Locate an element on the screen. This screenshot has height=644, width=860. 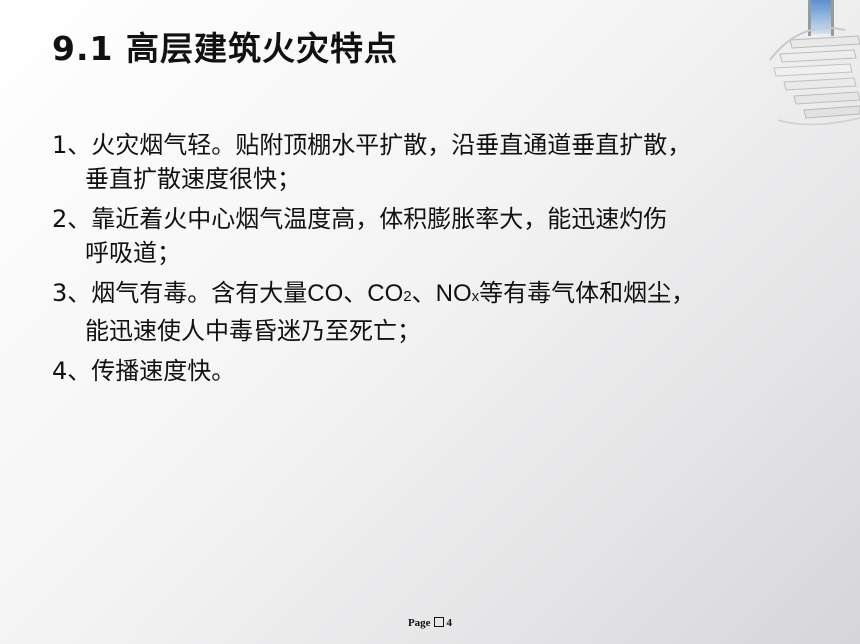
formula-nox: NO is located at coordinates (453, 293).